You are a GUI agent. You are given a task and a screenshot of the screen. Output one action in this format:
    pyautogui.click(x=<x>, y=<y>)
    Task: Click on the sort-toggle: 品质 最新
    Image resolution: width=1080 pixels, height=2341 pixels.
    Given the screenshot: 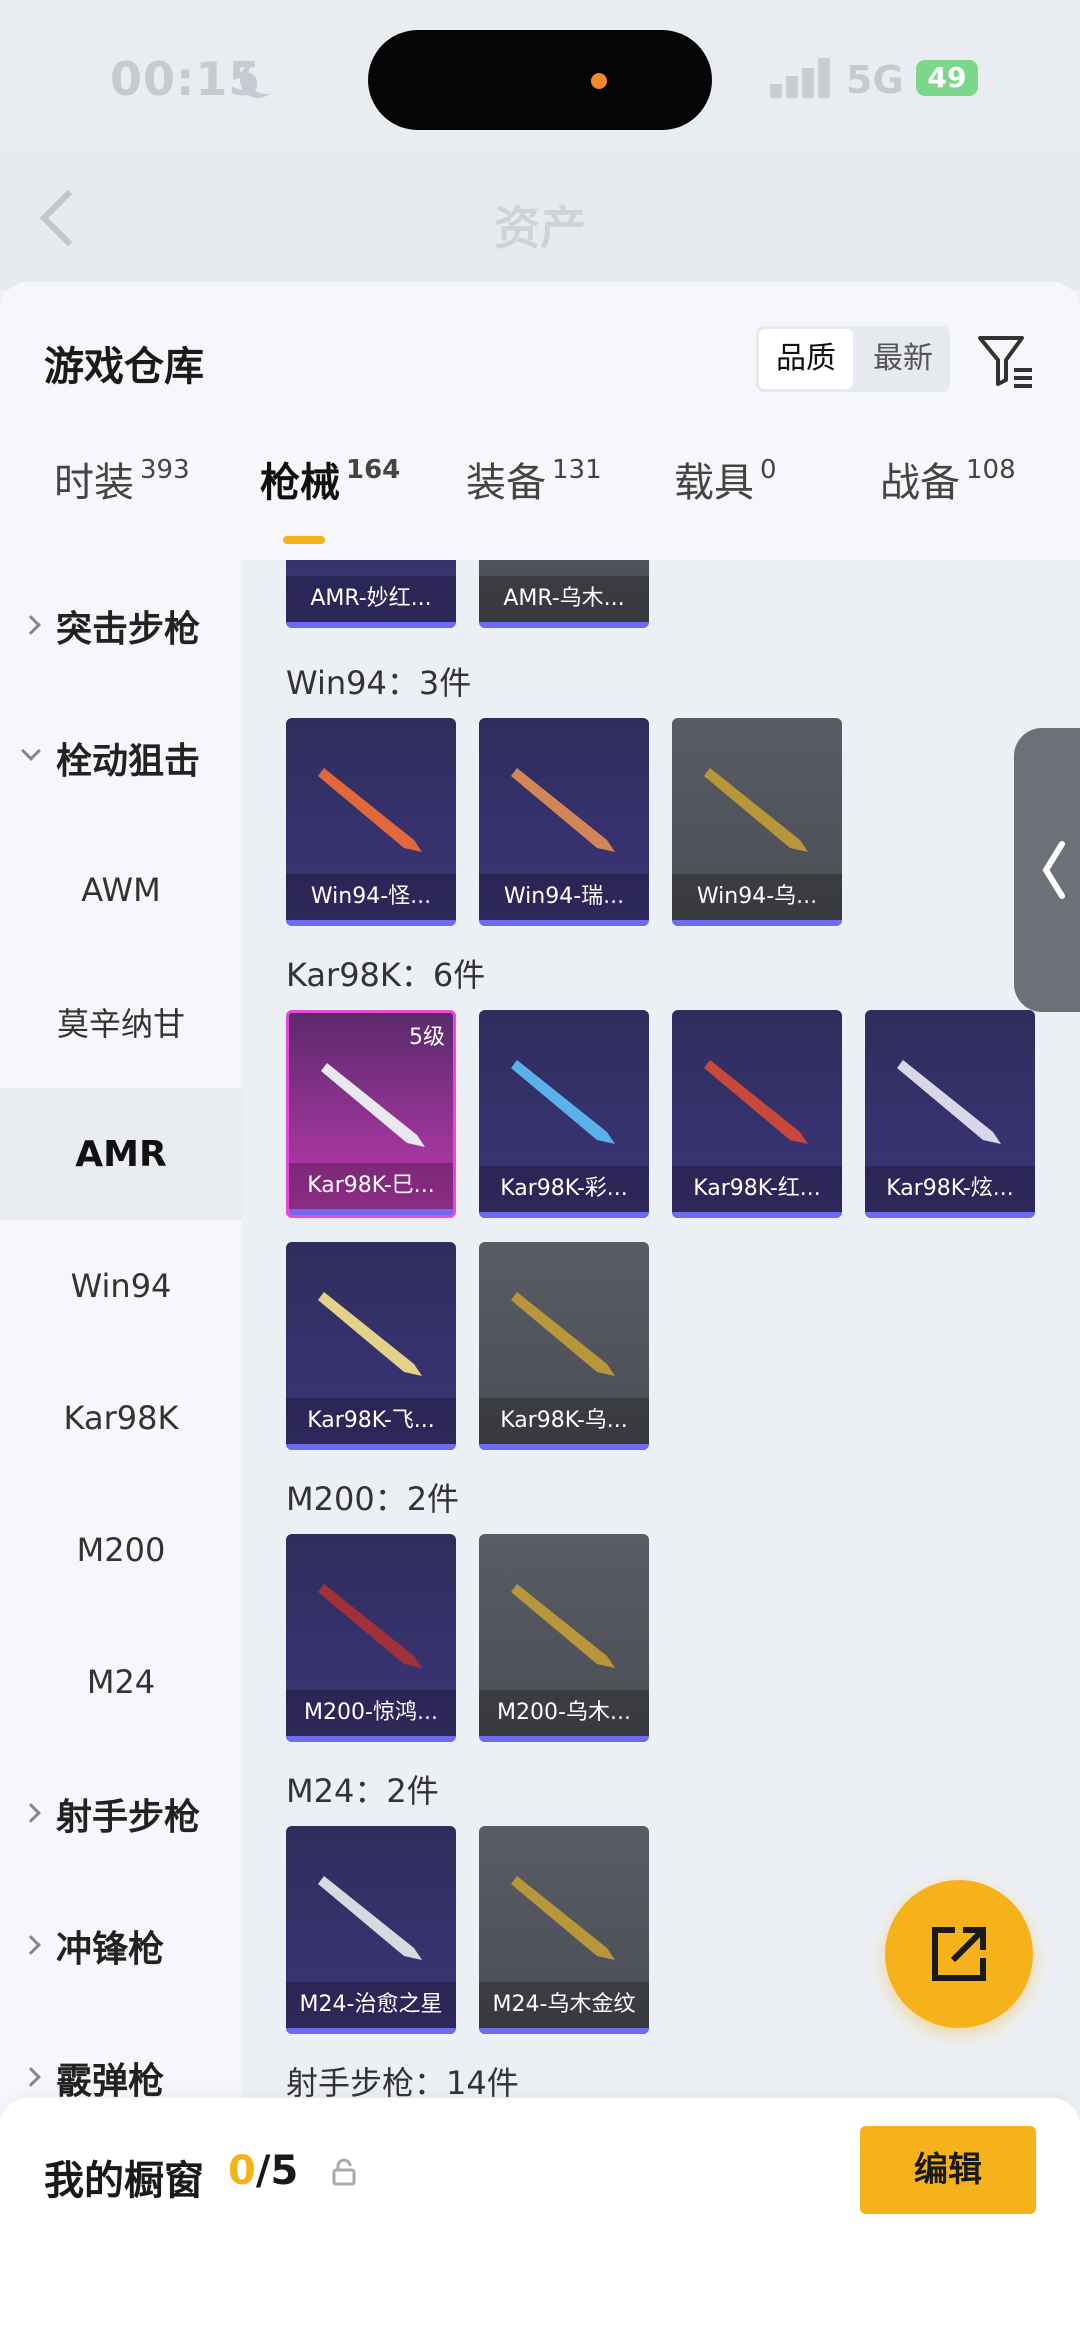 What is the action you would take?
    pyautogui.click(x=853, y=359)
    